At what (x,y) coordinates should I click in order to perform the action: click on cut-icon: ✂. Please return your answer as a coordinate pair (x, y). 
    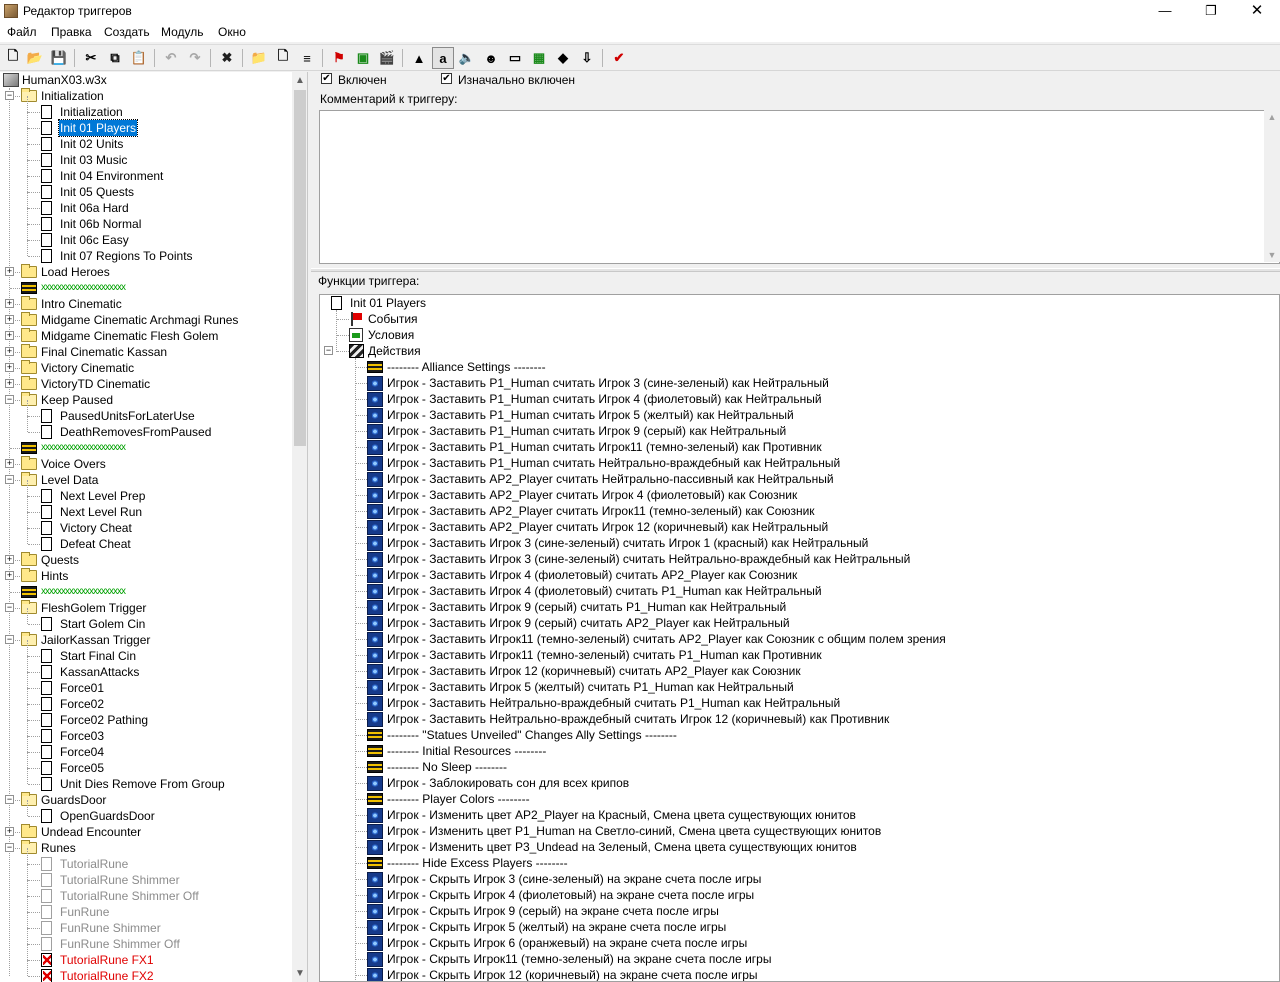
    Looking at the image, I should click on (91, 58).